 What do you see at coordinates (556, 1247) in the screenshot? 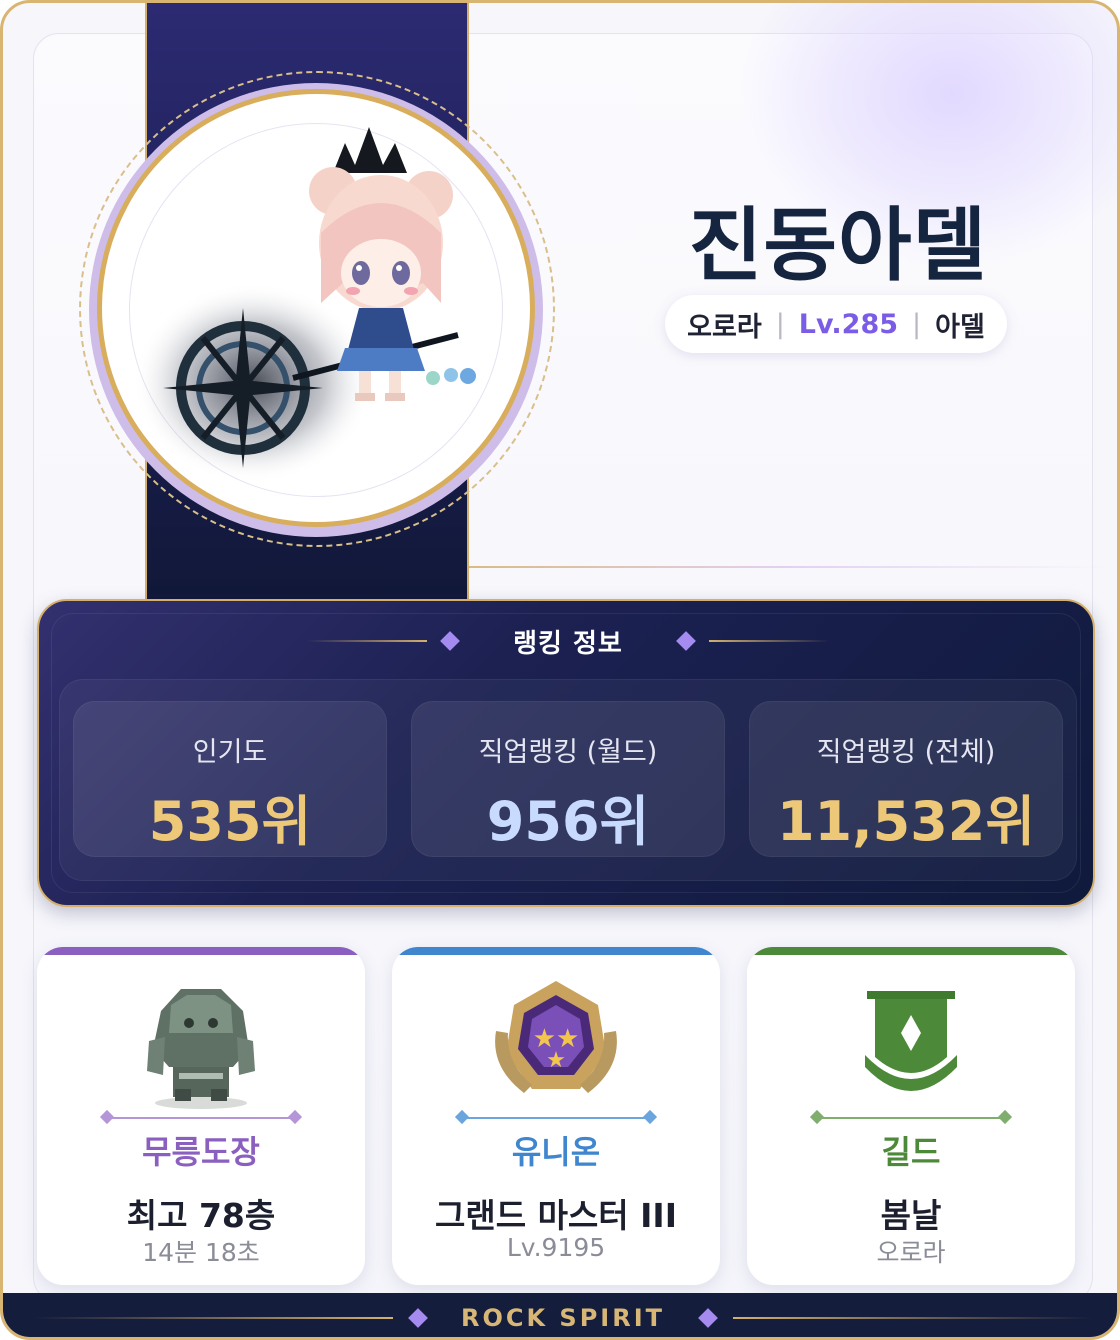
I see `card-sub-value: Lv.9195` at bounding box center [556, 1247].